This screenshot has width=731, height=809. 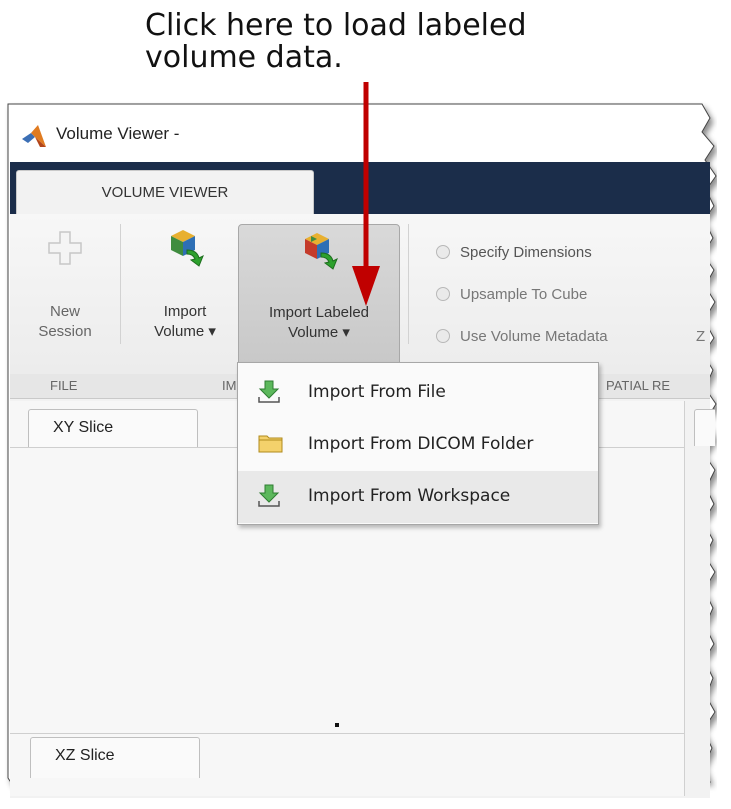 What do you see at coordinates (321, 251) in the screenshot?
I see `import-labeled-volume-icon` at bounding box center [321, 251].